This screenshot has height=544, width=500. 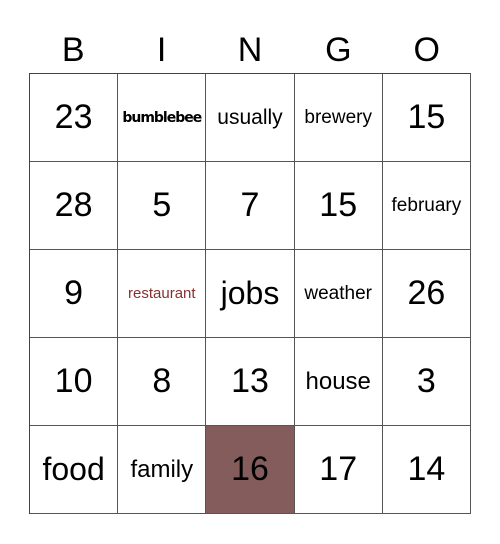 I want to click on cell-text: food, so click(x=73, y=469).